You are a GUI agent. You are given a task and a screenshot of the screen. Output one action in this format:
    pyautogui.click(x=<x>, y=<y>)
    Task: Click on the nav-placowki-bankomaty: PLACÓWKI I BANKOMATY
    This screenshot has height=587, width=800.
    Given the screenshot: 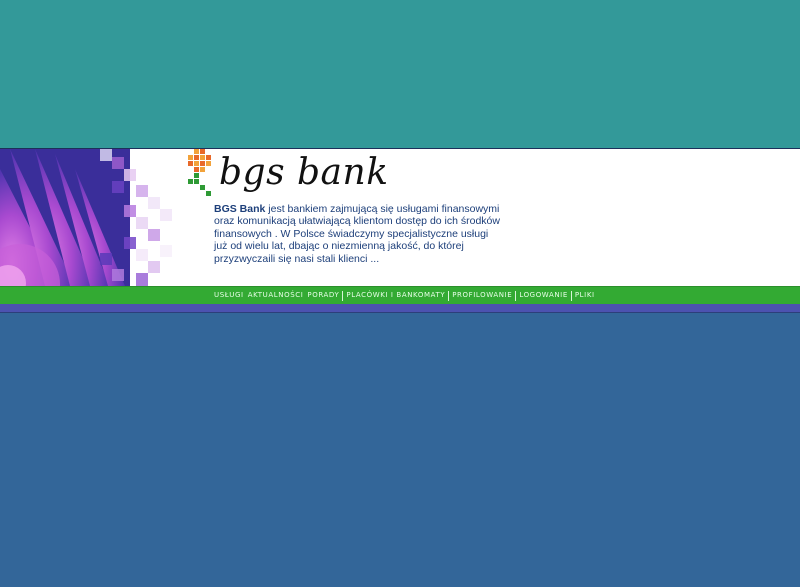 What is the action you would take?
    pyautogui.click(x=395, y=295)
    